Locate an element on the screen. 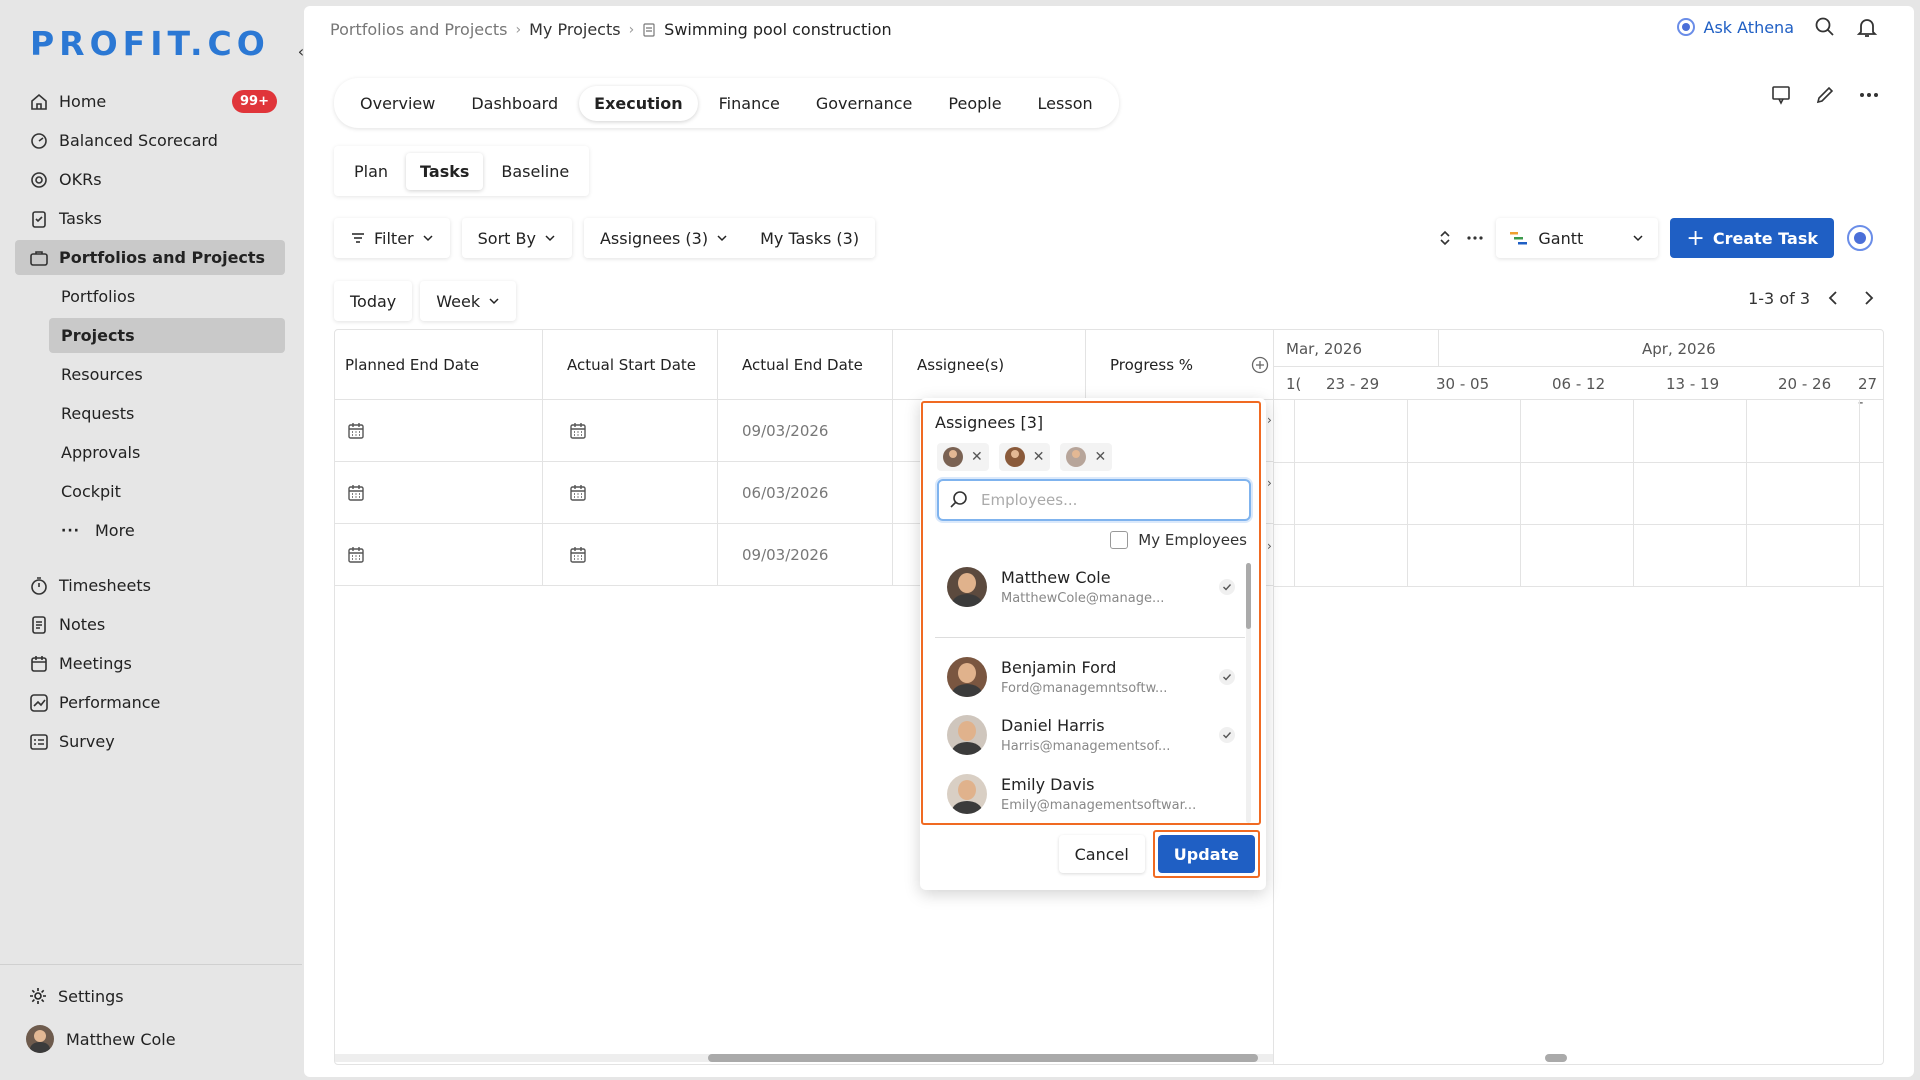 This screenshot has width=1920, height=1080. sidebar-item-more: ··· More is located at coordinates (167, 530).